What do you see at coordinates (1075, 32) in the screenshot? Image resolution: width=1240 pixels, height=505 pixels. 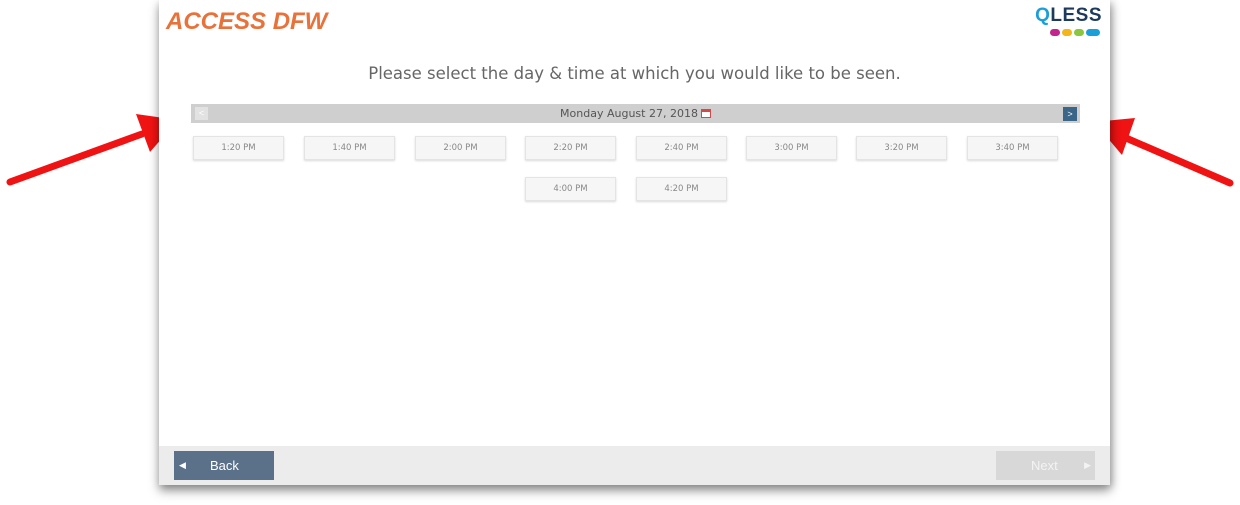 I see `qless-logo-dots` at bounding box center [1075, 32].